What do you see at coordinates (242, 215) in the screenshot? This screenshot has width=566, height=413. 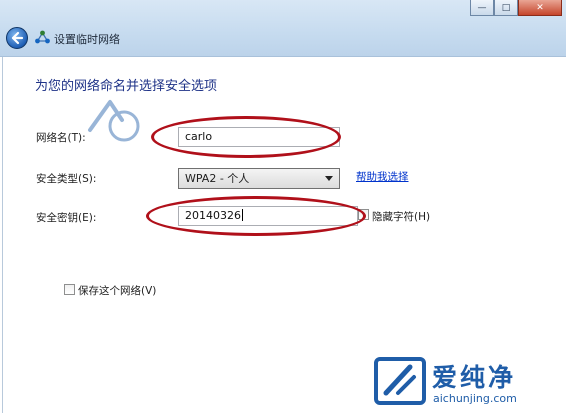 I see `text-caret` at bounding box center [242, 215].